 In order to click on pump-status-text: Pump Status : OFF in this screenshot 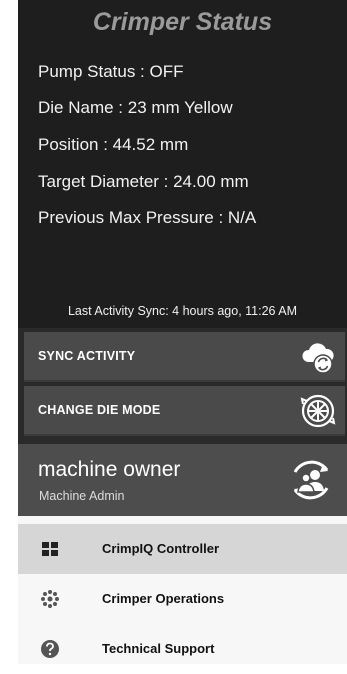, I will do `click(111, 71)`.